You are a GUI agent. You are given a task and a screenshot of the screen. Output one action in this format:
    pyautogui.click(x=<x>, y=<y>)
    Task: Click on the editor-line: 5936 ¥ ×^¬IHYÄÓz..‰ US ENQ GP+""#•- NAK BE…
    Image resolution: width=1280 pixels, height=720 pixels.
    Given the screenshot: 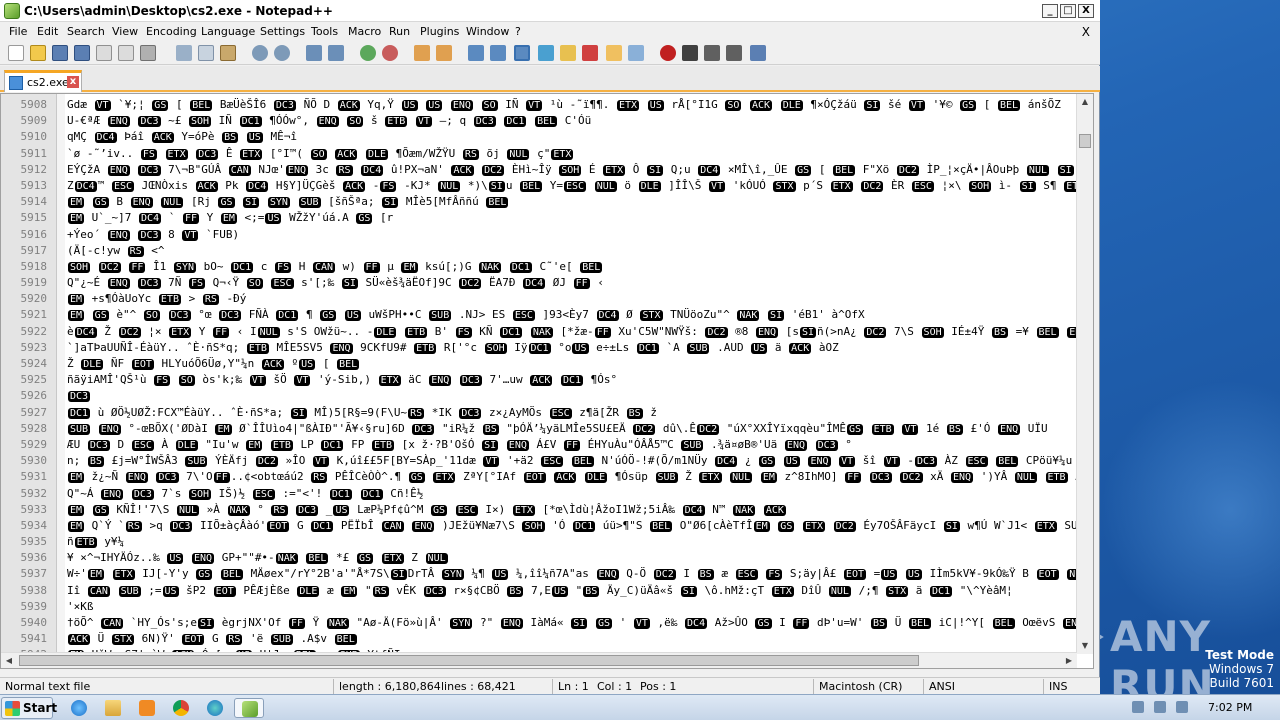 What is the action you would take?
    pyautogui.click(x=539, y=558)
    